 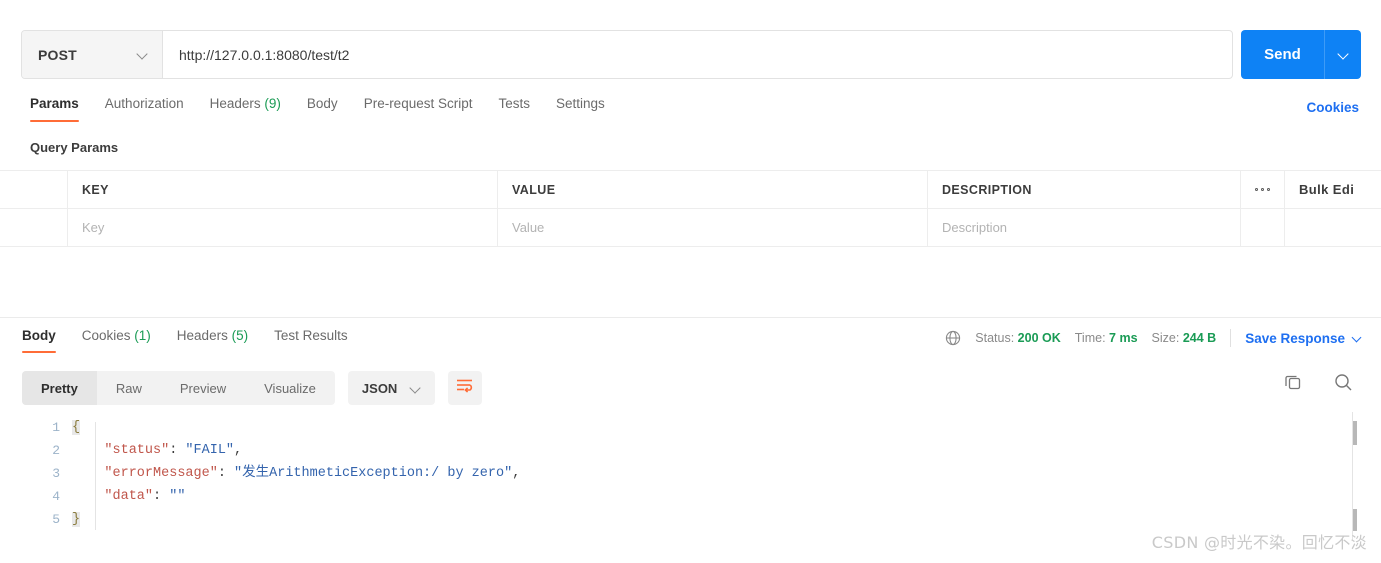 What do you see at coordinates (272, 103) in the screenshot?
I see `tab-count: (9)` at bounding box center [272, 103].